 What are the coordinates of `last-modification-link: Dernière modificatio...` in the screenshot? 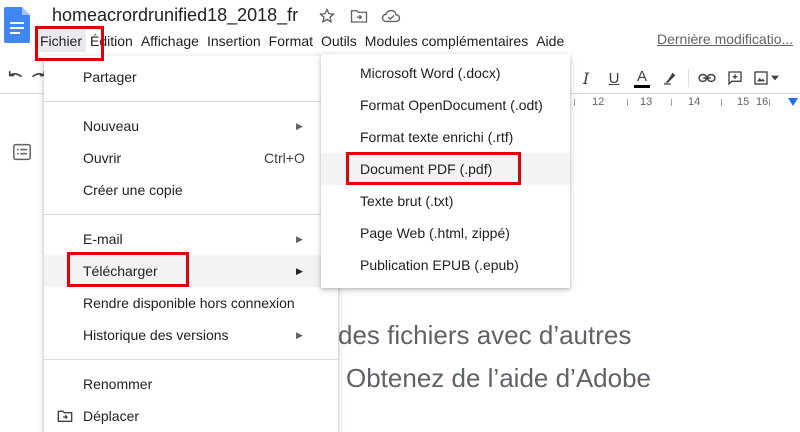 It's located at (725, 39).